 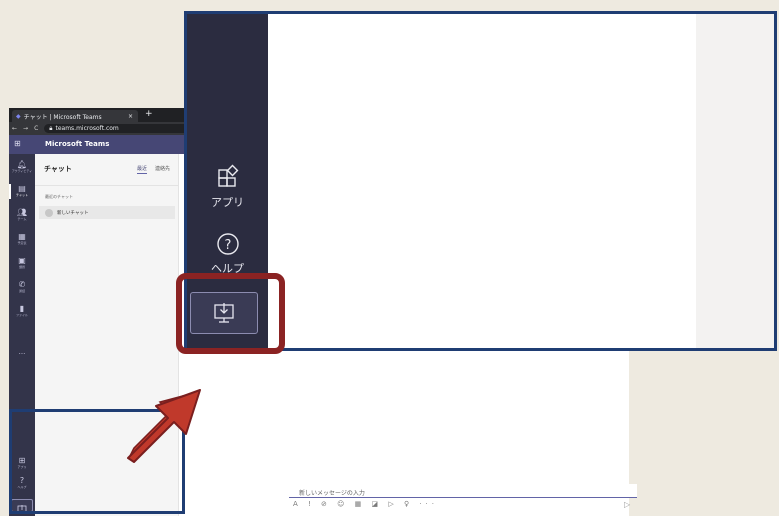 I want to click on forward-icon: →, so click(x=25, y=128).